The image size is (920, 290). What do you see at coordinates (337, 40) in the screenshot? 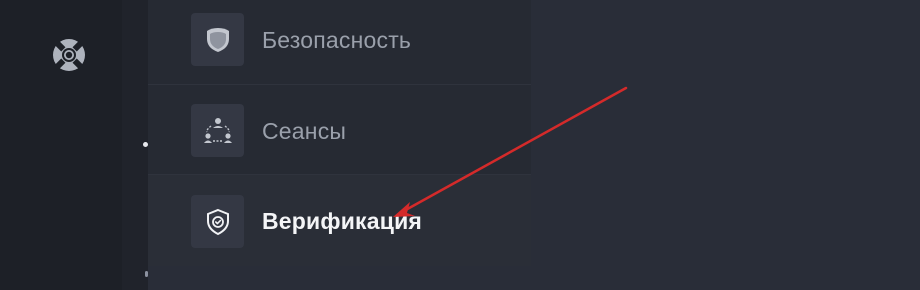
I see `menu-item-label: Безопасность` at bounding box center [337, 40].